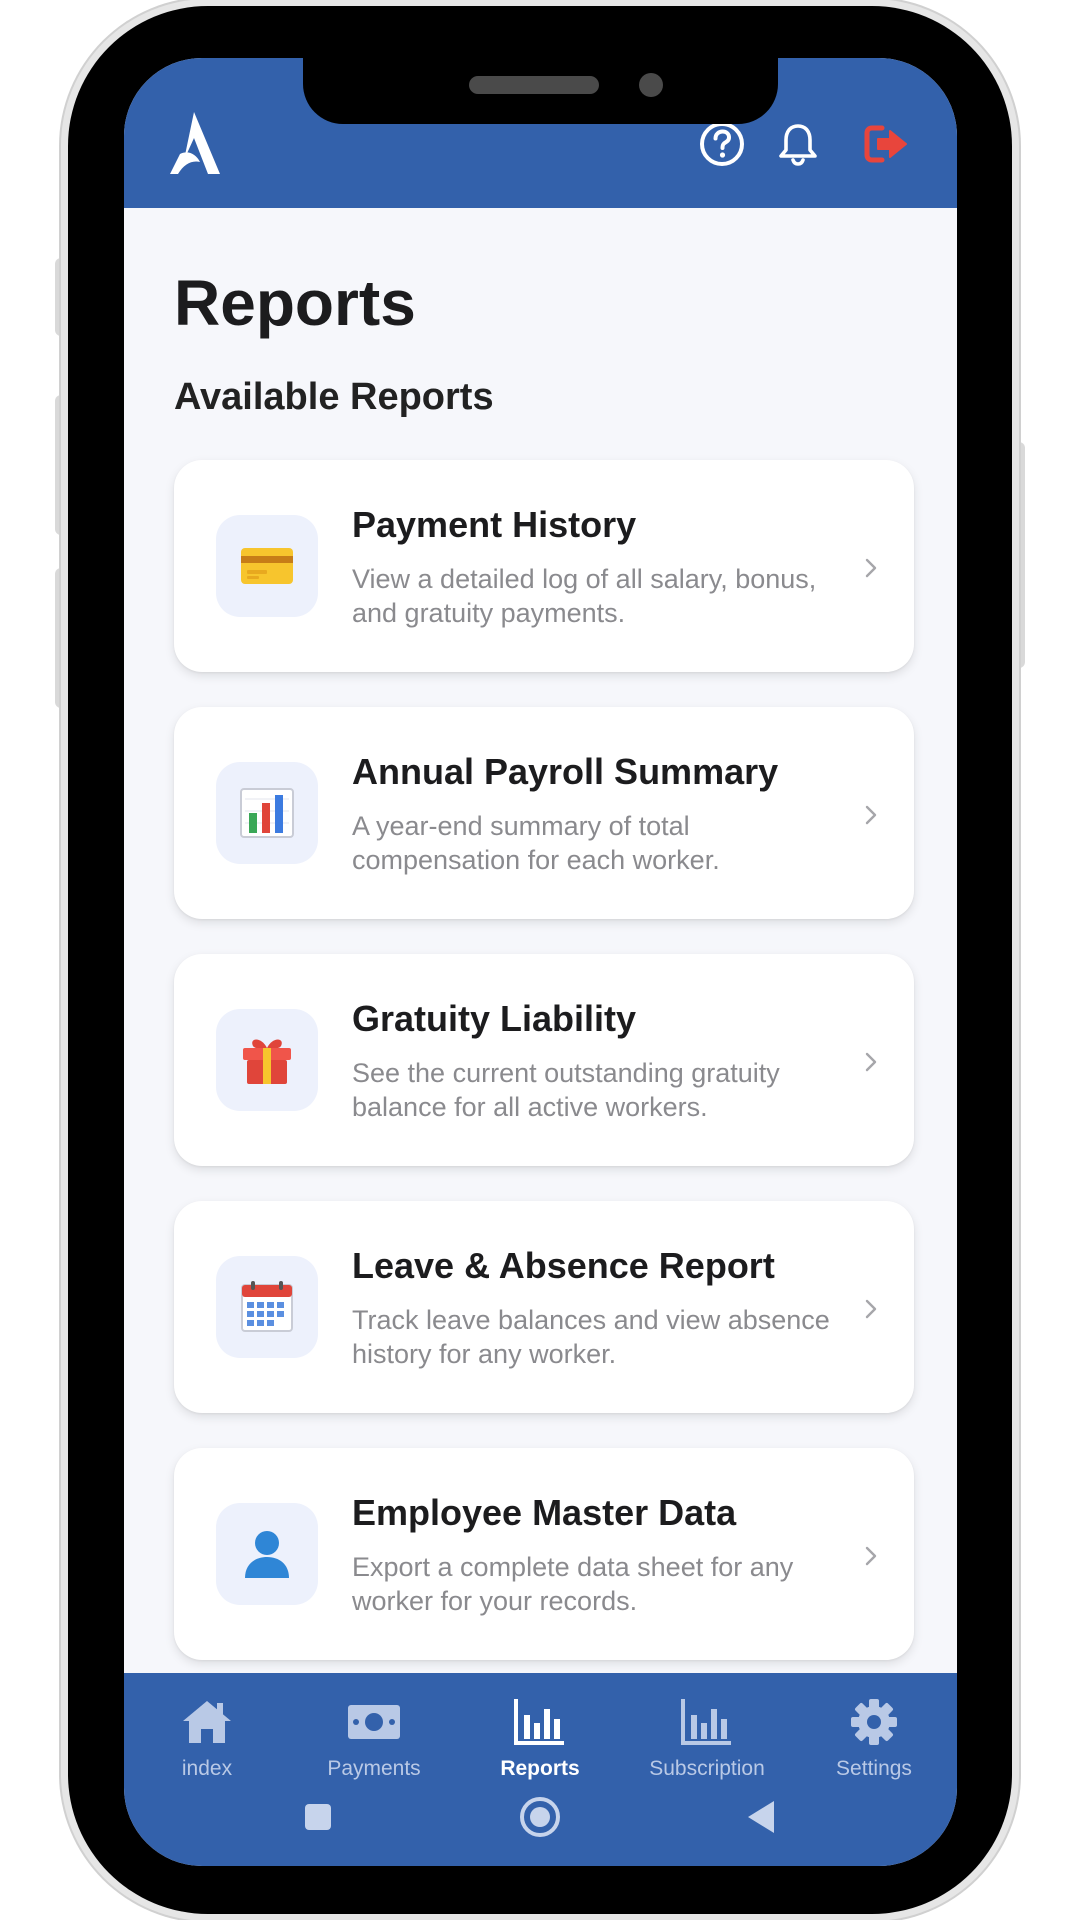  What do you see at coordinates (62, 638) in the screenshot?
I see `volume-down-button` at bounding box center [62, 638].